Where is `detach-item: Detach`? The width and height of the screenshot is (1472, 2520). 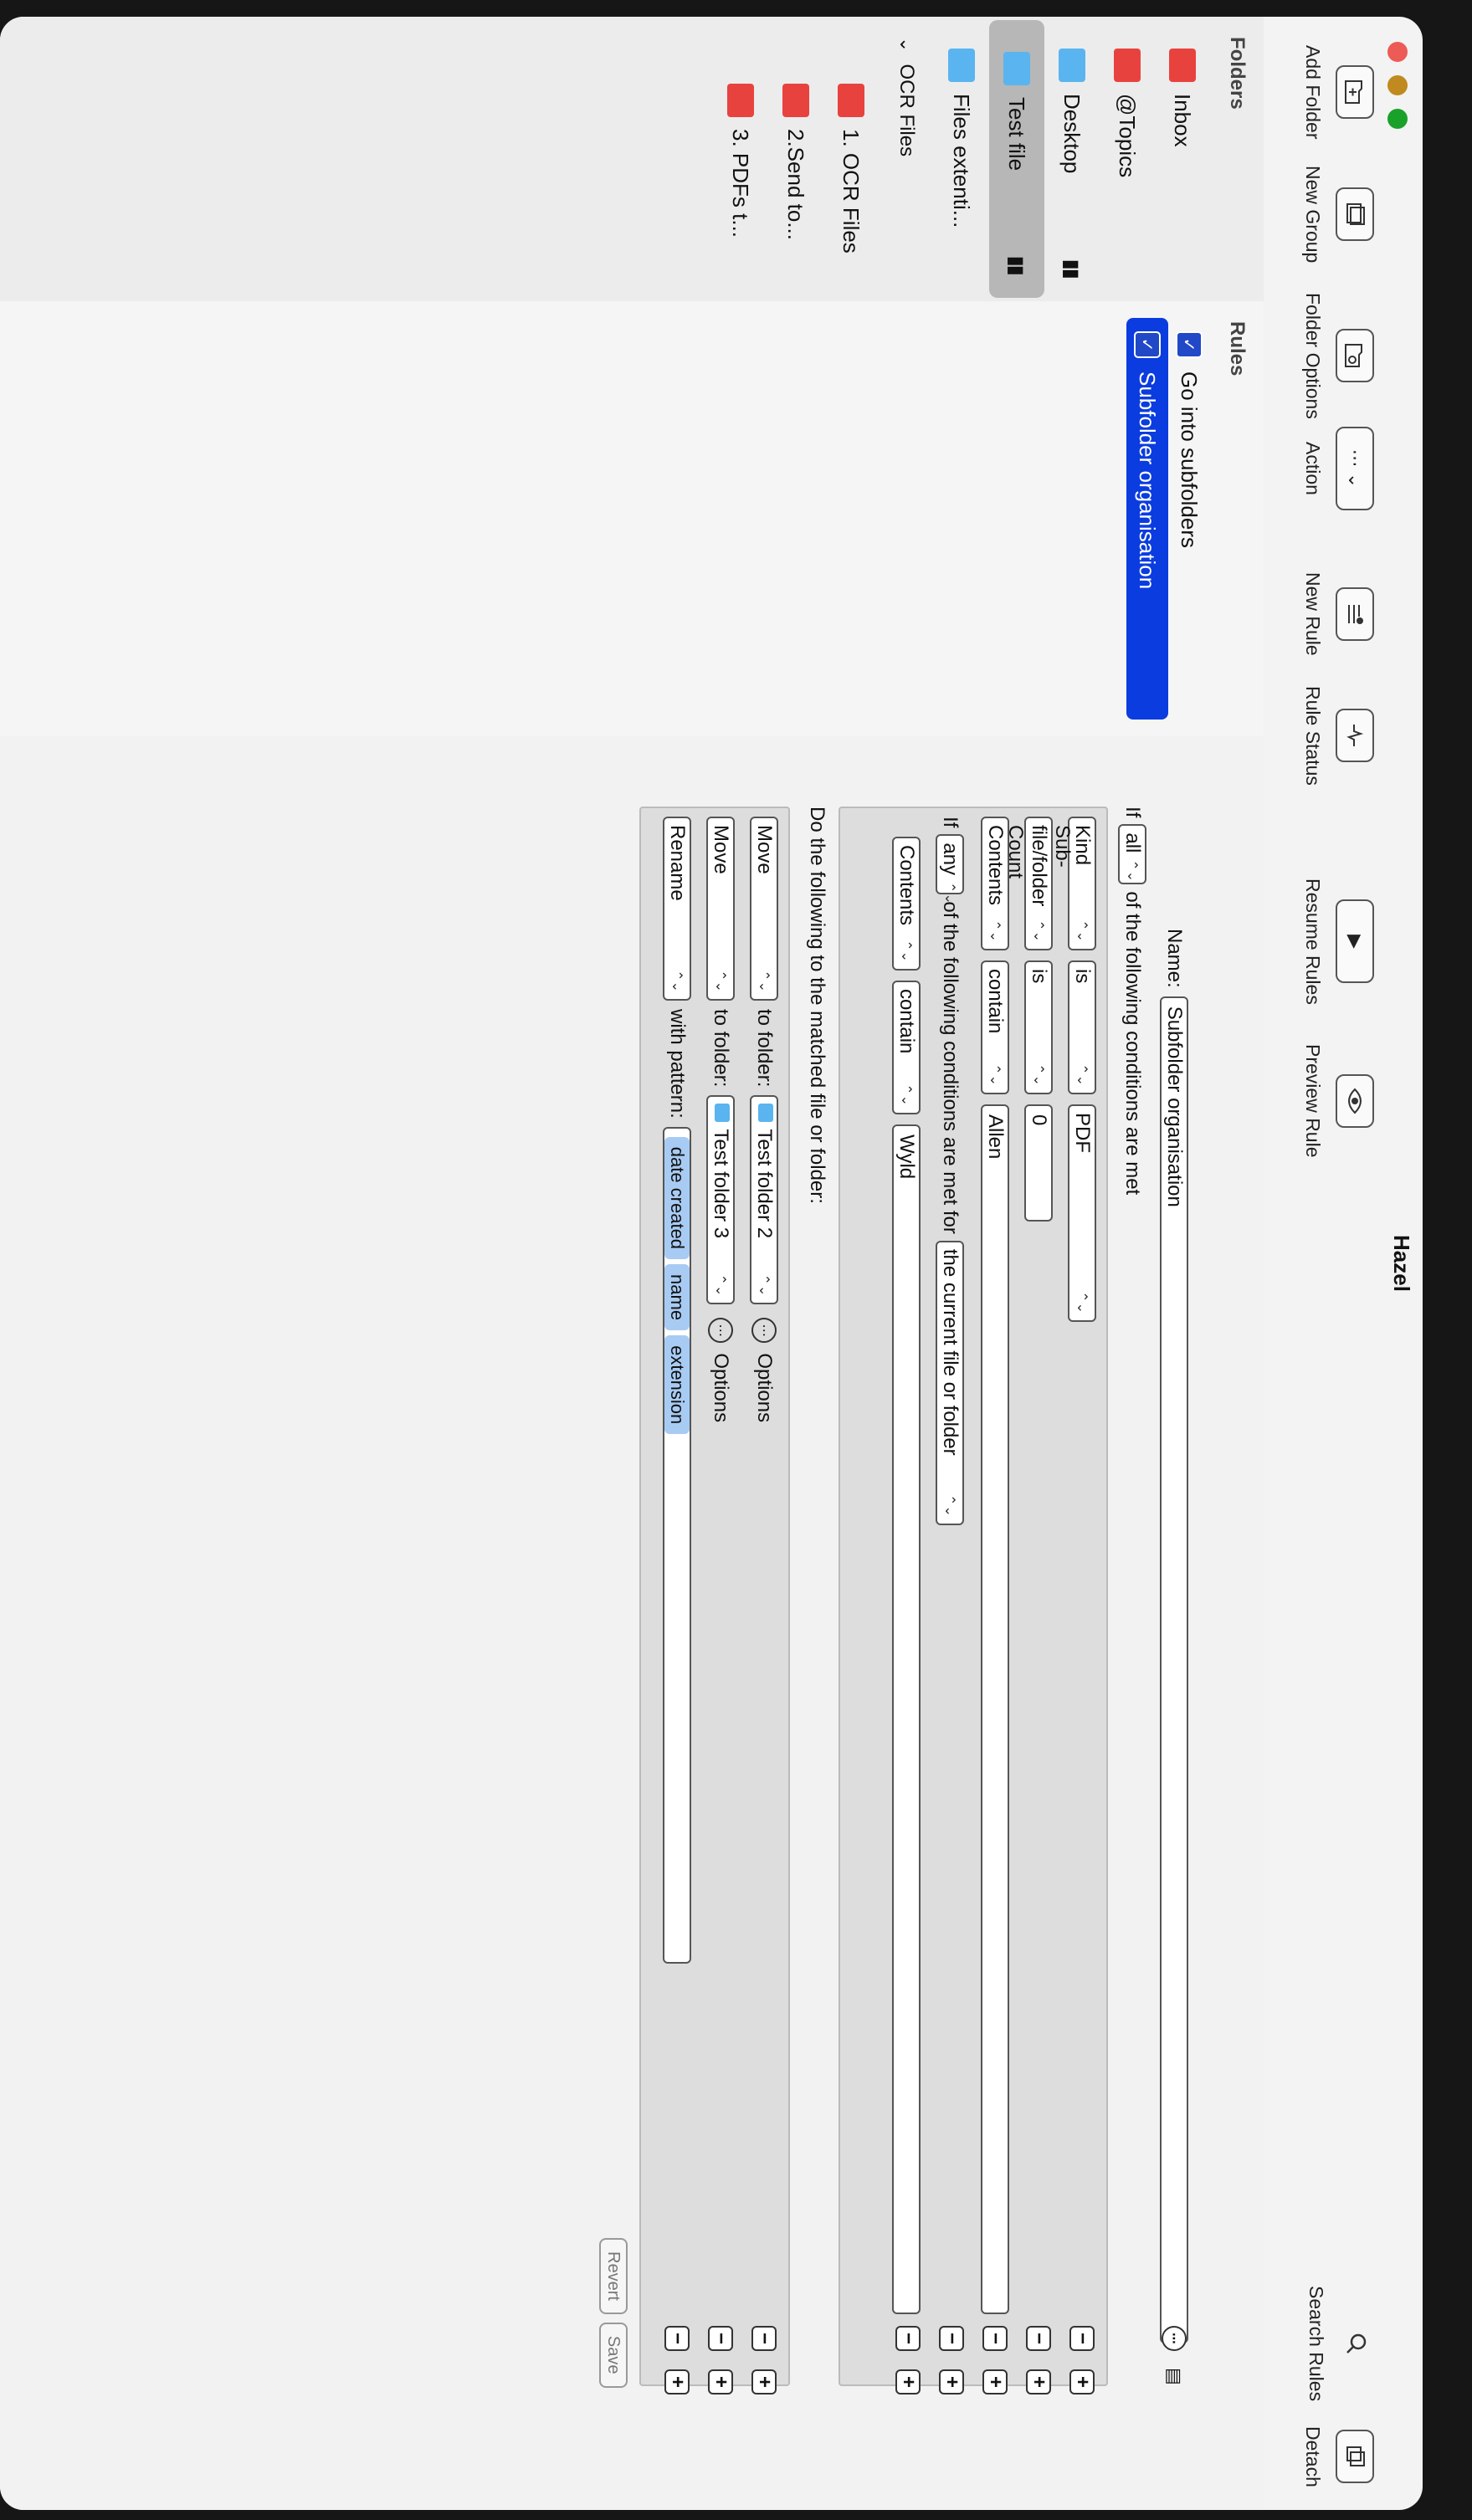 detach-item: Detach is located at coordinates (1337, 2456).